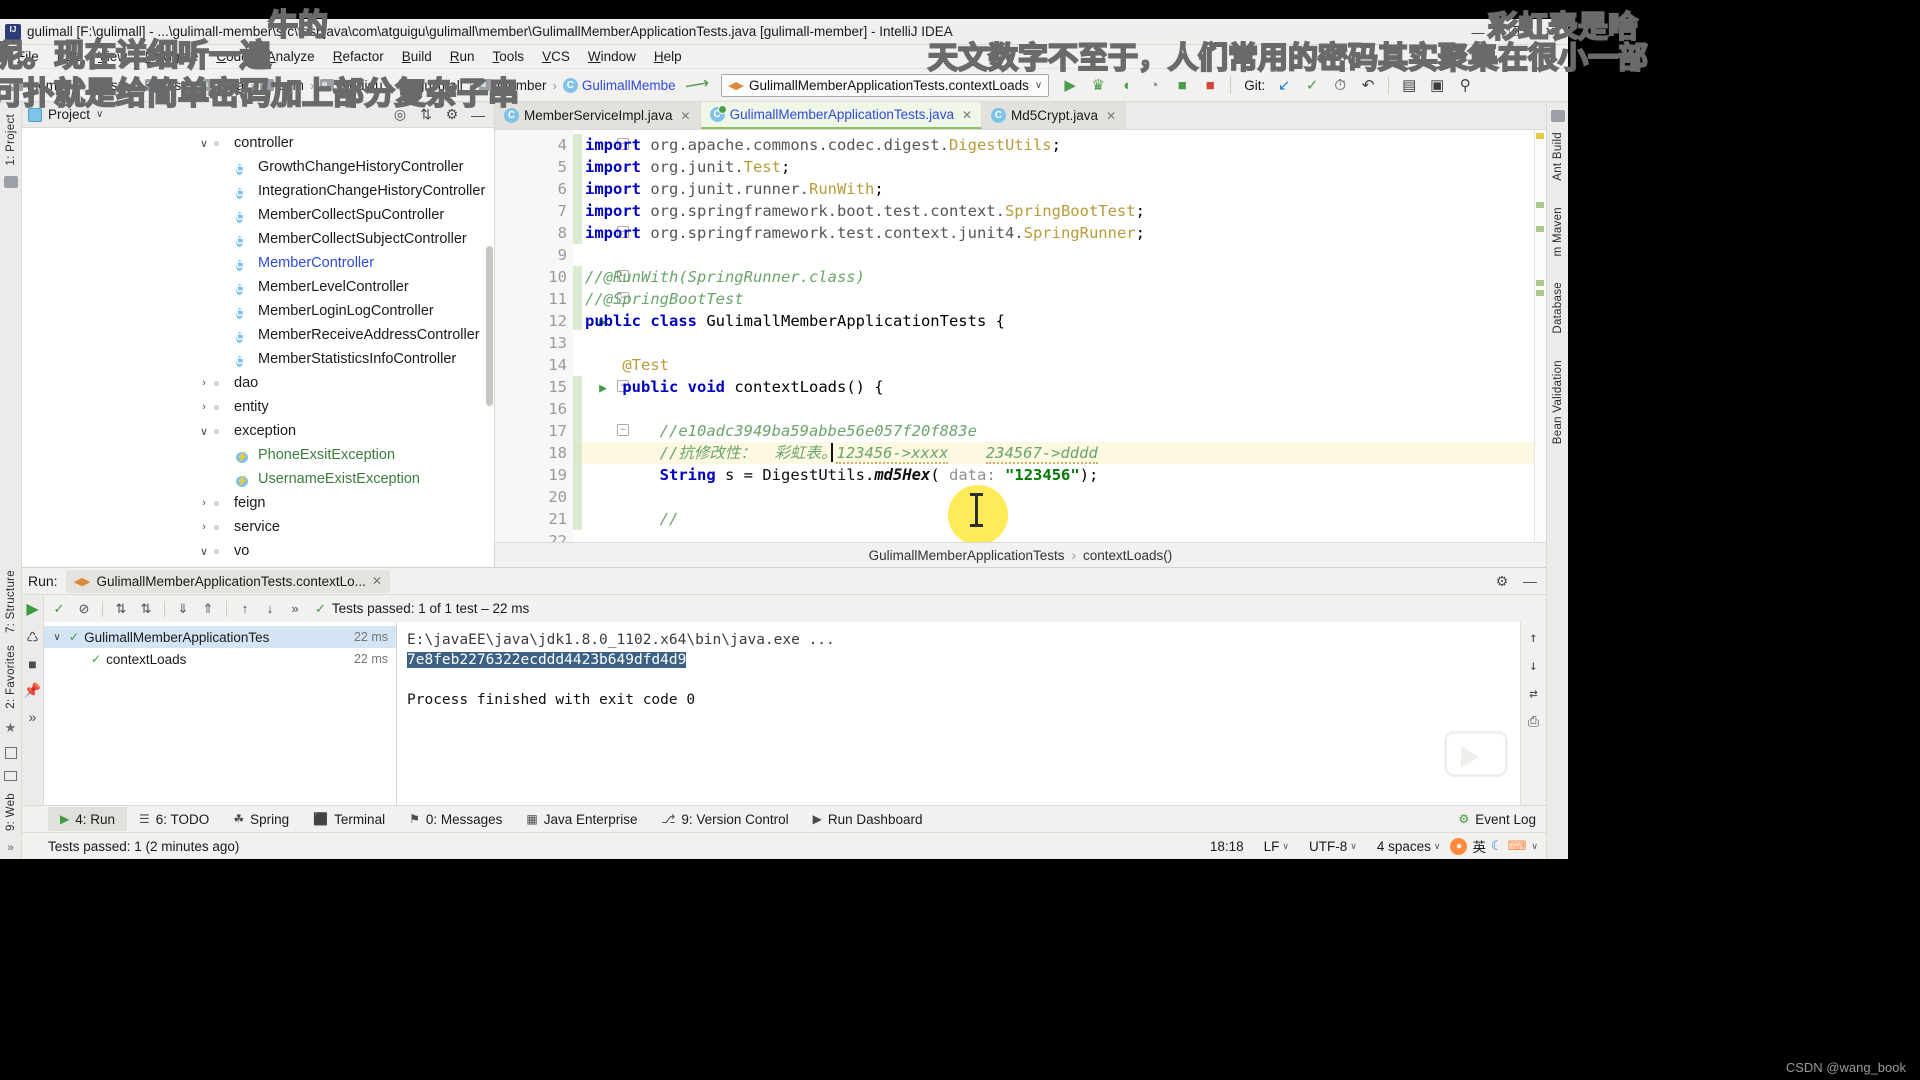 This screenshot has height=1080, width=1920. Describe the element at coordinates (1333, 846) in the screenshot. I see `file-encoding: UTF-8 ∨` at that location.